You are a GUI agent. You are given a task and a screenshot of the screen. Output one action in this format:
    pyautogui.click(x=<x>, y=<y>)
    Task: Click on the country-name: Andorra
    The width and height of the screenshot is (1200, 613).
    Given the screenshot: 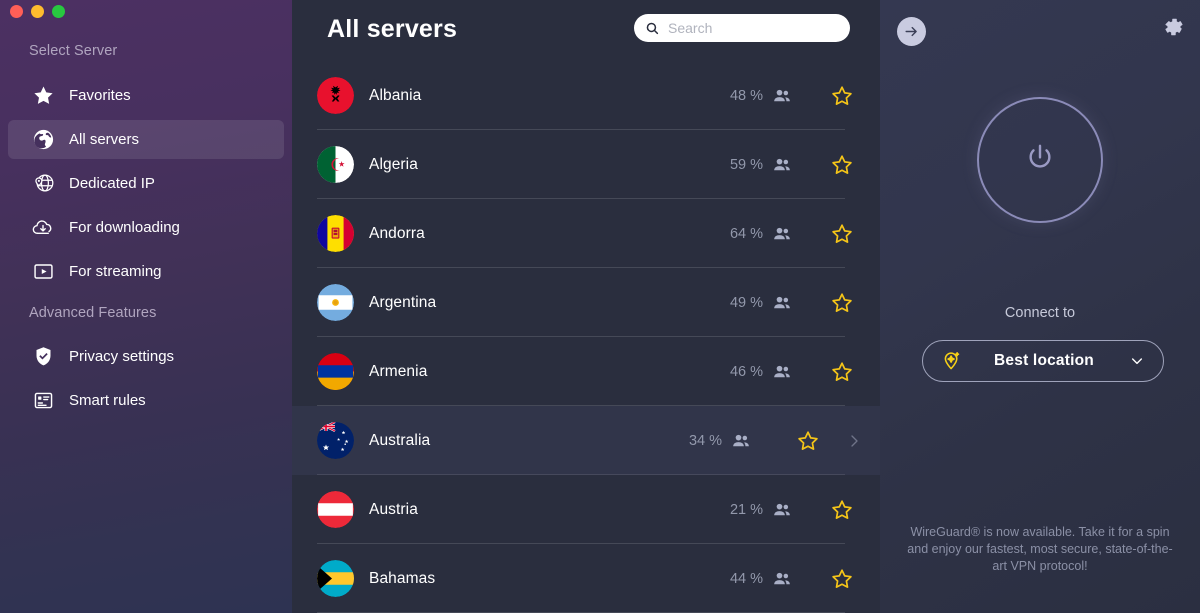 What is the action you would take?
    pyautogui.click(x=397, y=233)
    